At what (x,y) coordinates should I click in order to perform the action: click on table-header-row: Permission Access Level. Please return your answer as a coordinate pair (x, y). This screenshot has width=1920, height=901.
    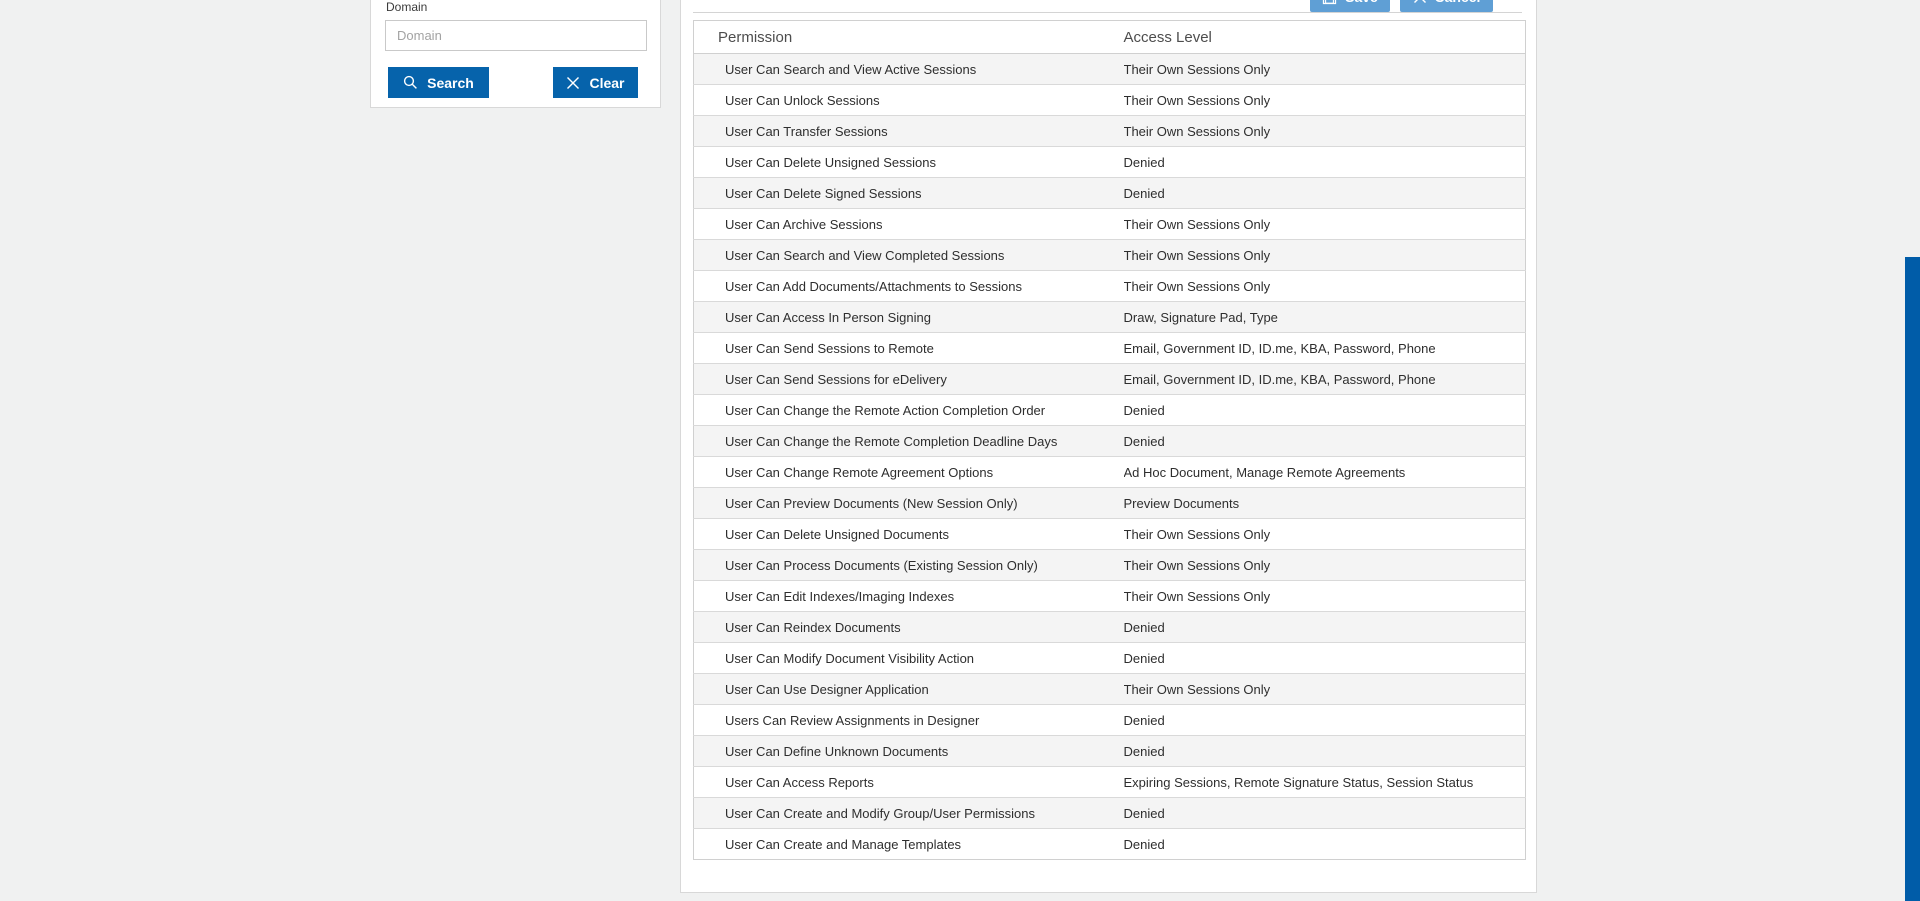
    Looking at the image, I should click on (1109, 37).